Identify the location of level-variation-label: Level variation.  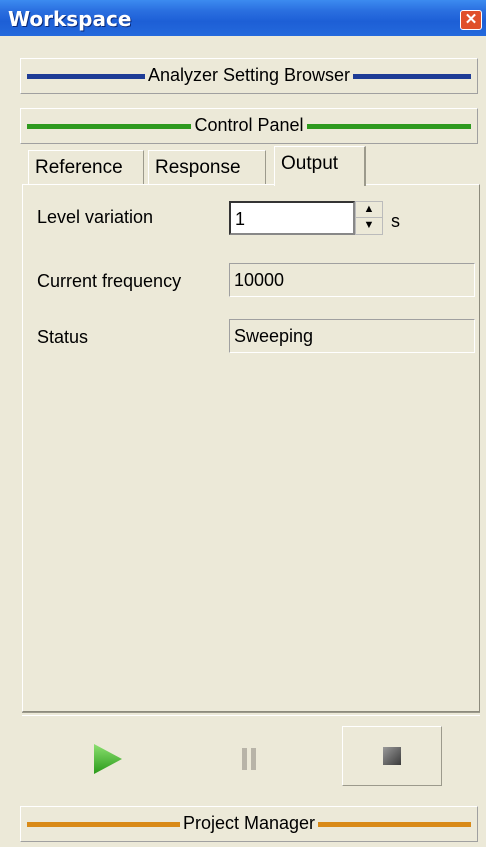
(95, 217).